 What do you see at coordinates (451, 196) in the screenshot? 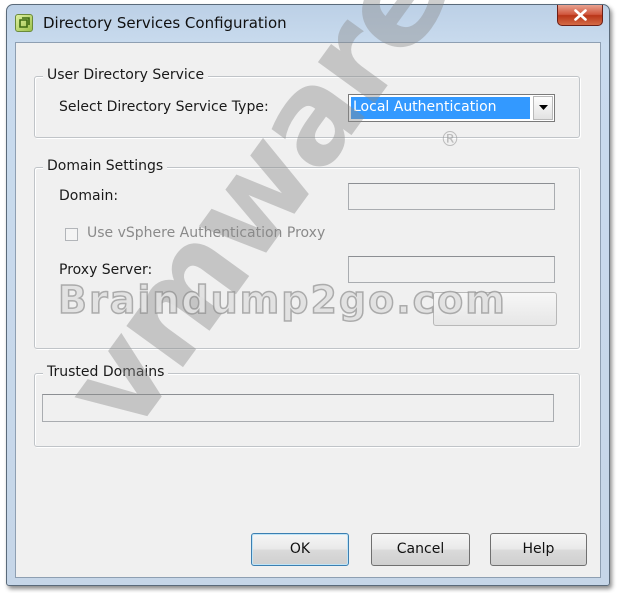
I see `domain-field` at bounding box center [451, 196].